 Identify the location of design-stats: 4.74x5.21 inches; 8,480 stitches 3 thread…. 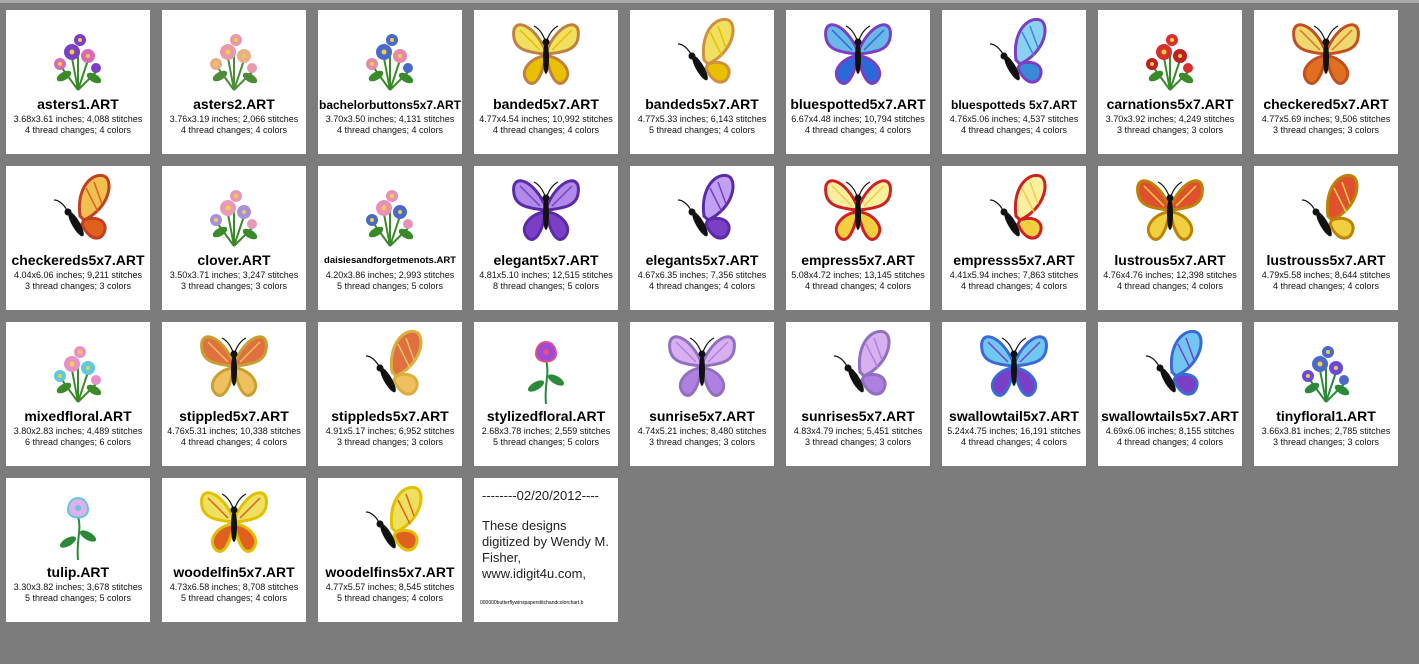
(702, 437).